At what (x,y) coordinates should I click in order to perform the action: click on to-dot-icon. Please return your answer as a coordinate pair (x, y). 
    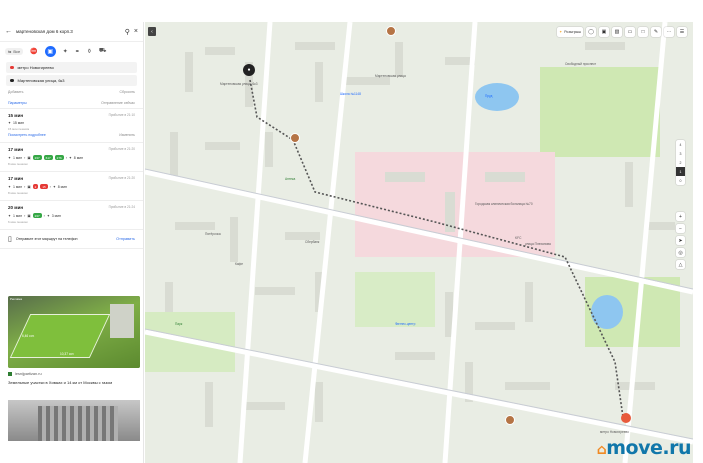
    Looking at the image, I should click on (12, 80).